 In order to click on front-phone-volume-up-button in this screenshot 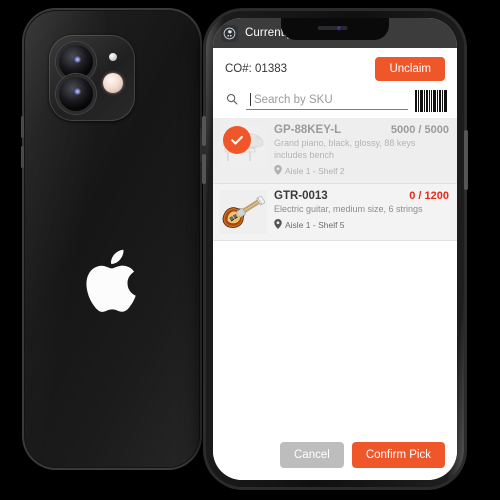, I will do `click(204, 131)`.